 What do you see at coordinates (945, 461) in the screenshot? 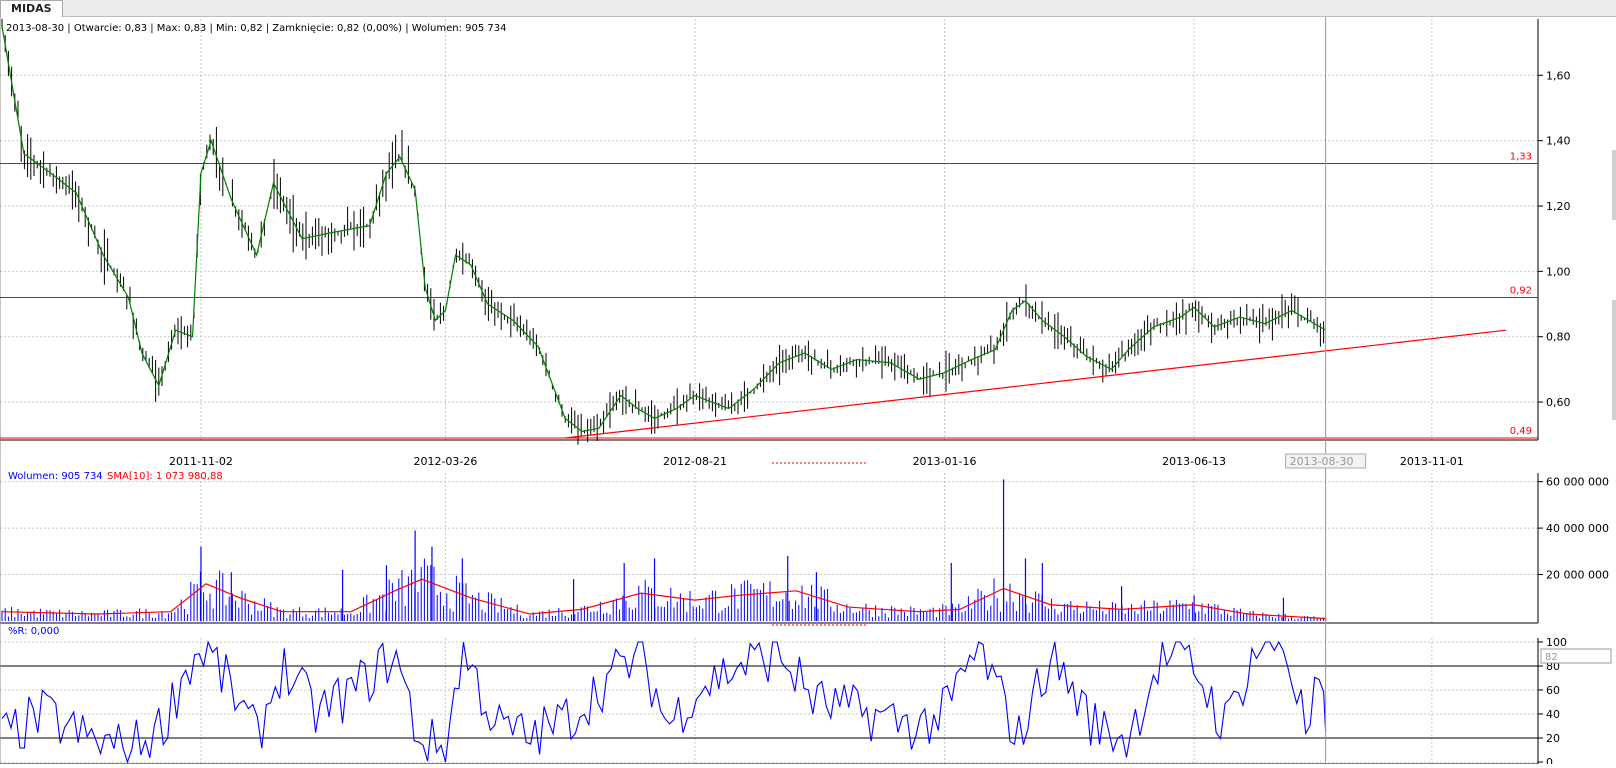
I see `x-tick-label: 2013-01-16` at bounding box center [945, 461].